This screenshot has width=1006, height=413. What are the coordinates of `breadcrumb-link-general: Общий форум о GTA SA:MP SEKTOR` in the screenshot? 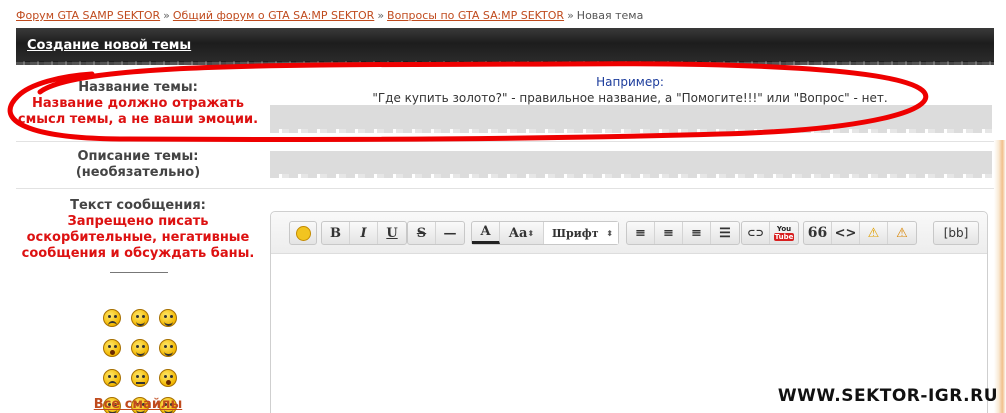 It's located at (273, 15).